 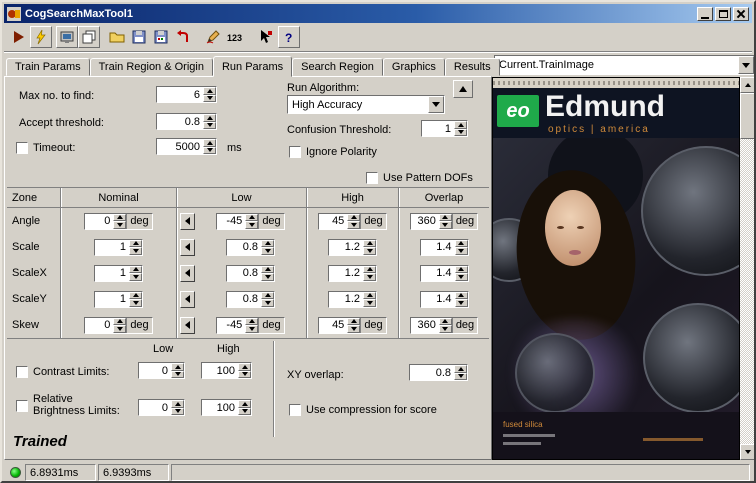 What do you see at coordinates (437, 299) in the screenshot?
I see `scaley-overlap-value: 1.4` at bounding box center [437, 299].